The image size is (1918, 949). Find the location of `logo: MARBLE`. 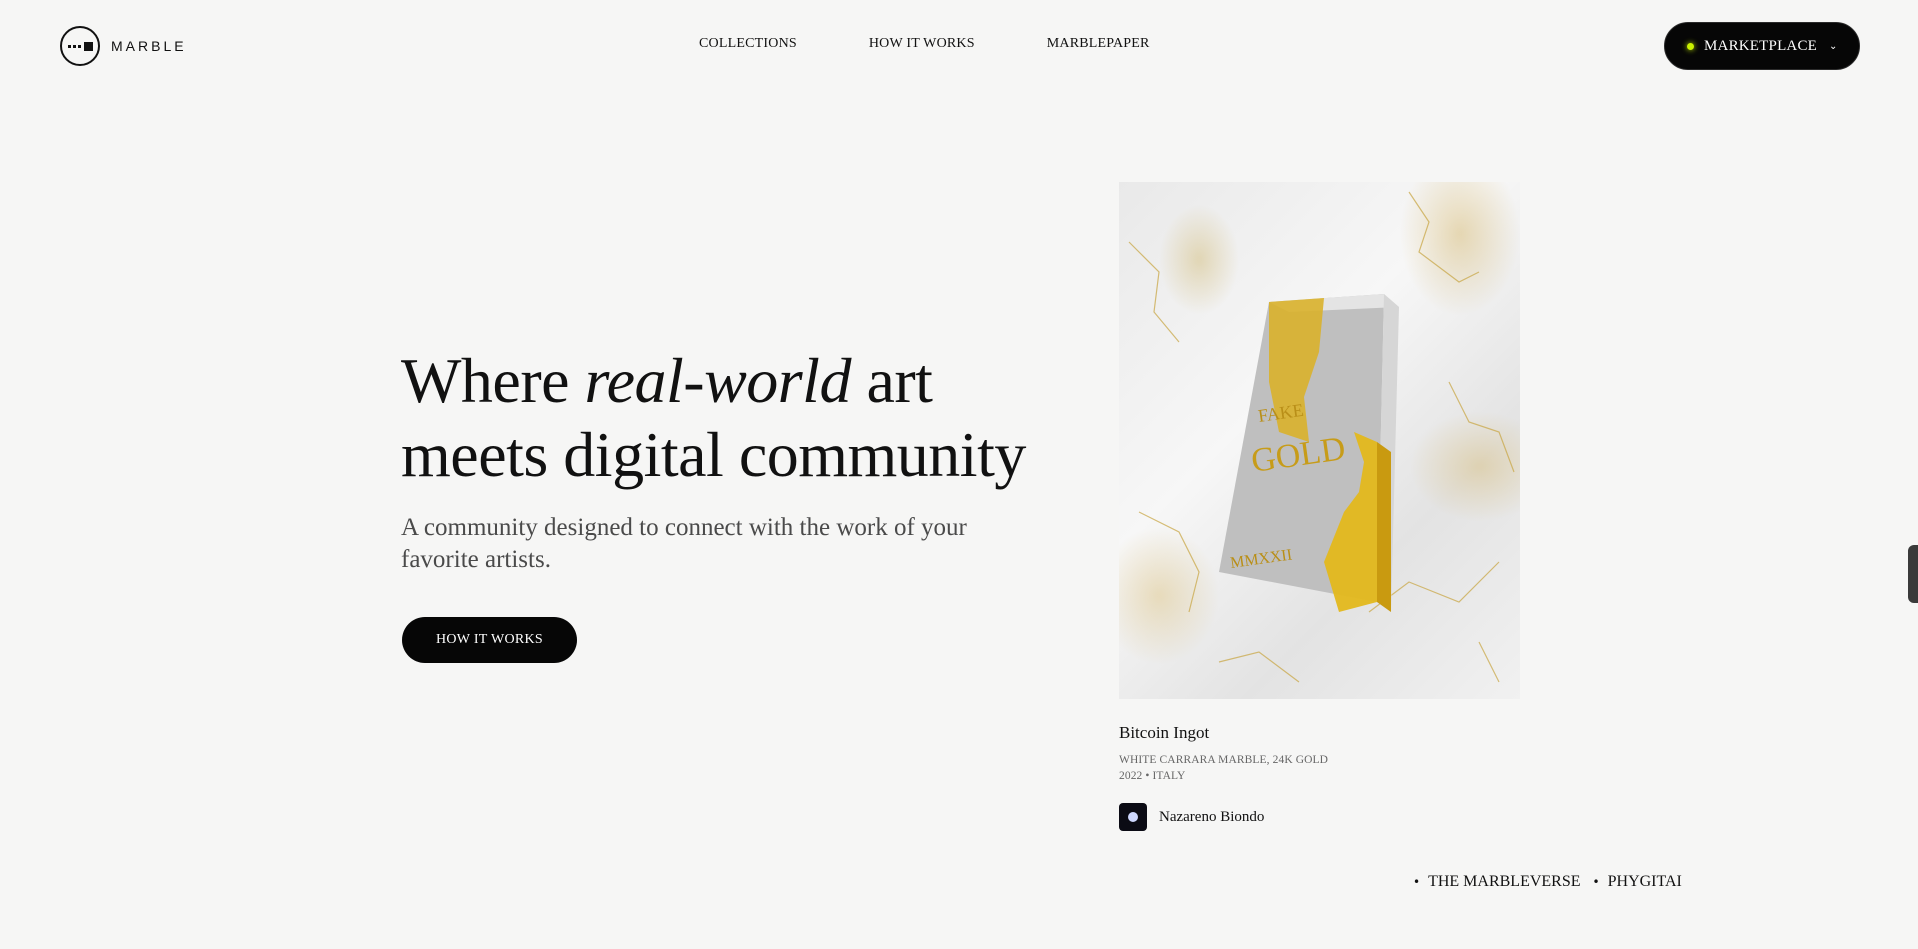

logo: MARBLE is located at coordinates (123, 46).